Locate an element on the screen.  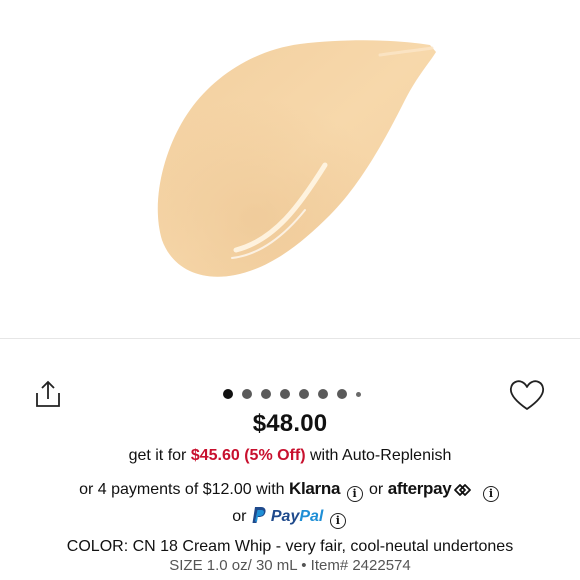
favorite-button is located at coordinates (527, 395).